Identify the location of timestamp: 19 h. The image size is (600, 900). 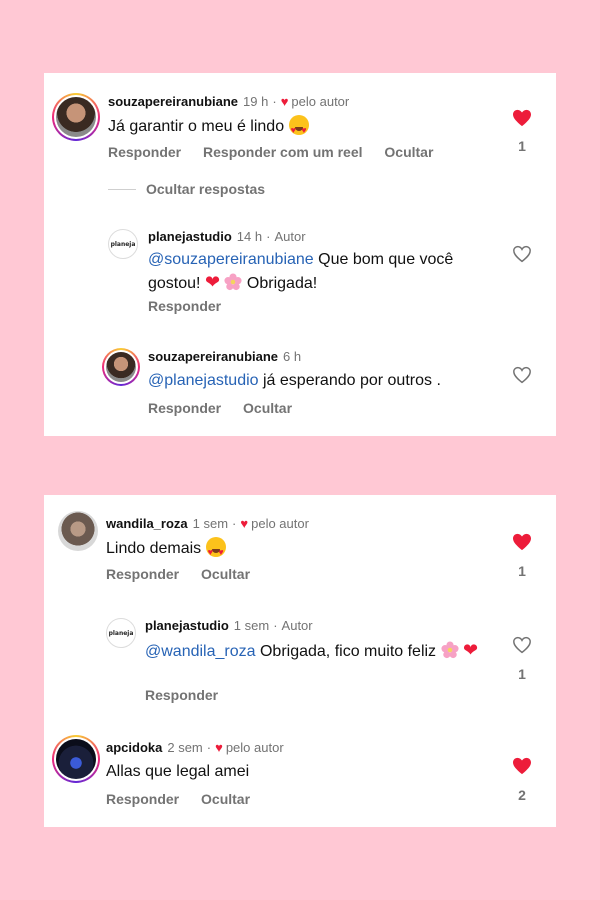
(256, 101).